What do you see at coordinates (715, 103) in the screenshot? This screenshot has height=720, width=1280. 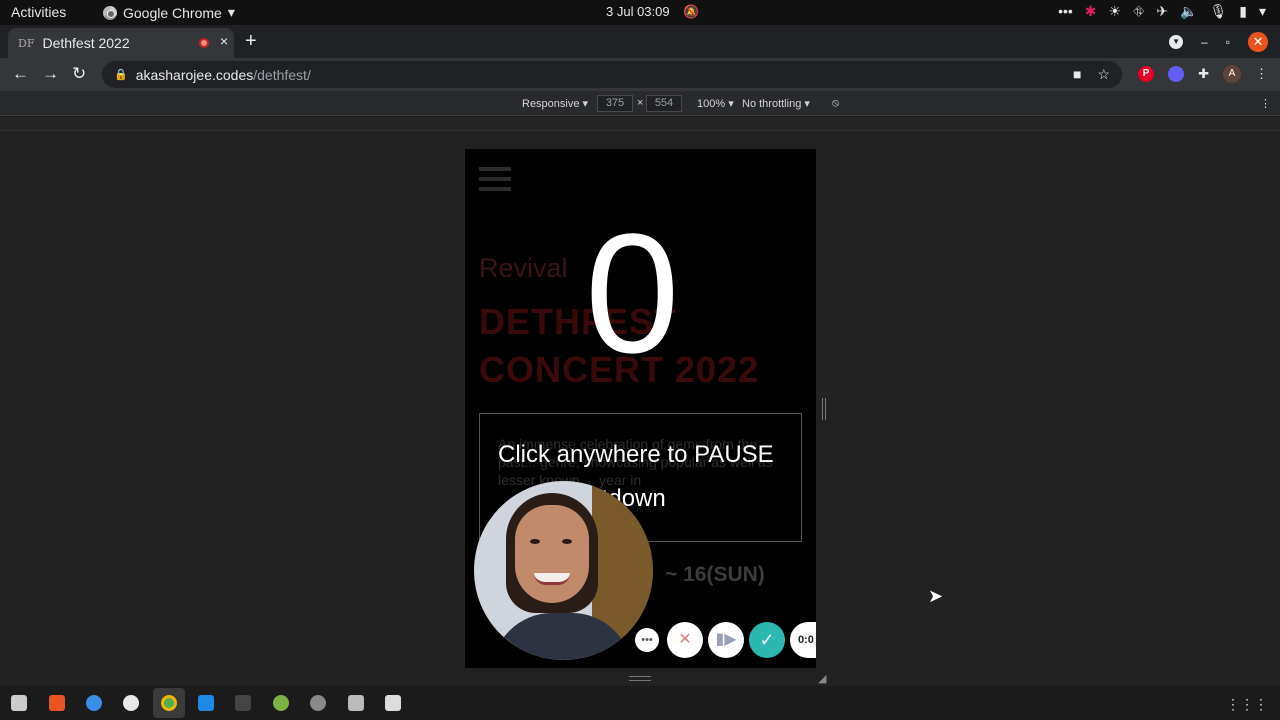 I see `zoom-select: 100% ▾` at bounding box center [715, 103].